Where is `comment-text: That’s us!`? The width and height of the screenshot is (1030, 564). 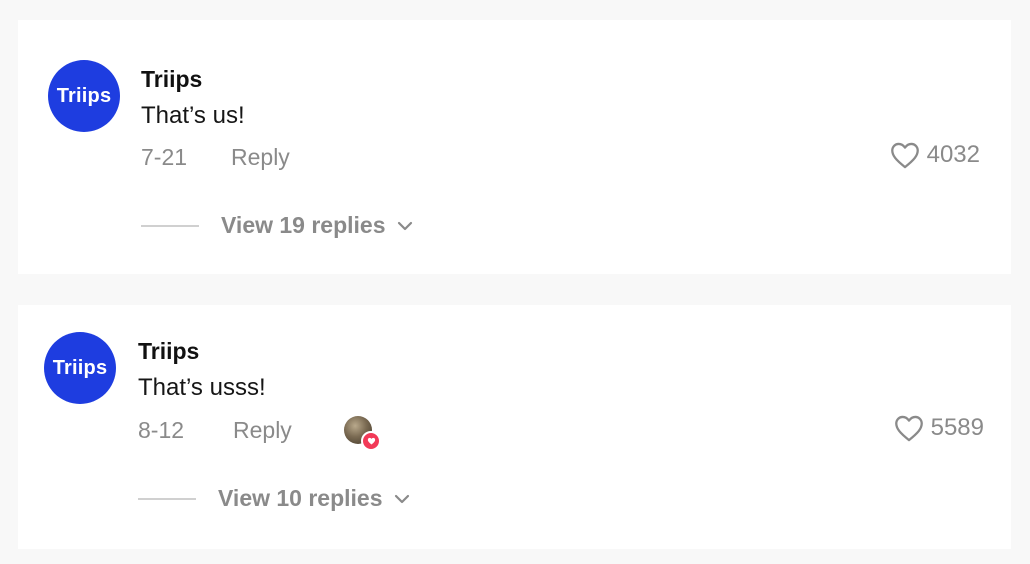 comment-text: That’s us! is located at coordinates (193, 115).